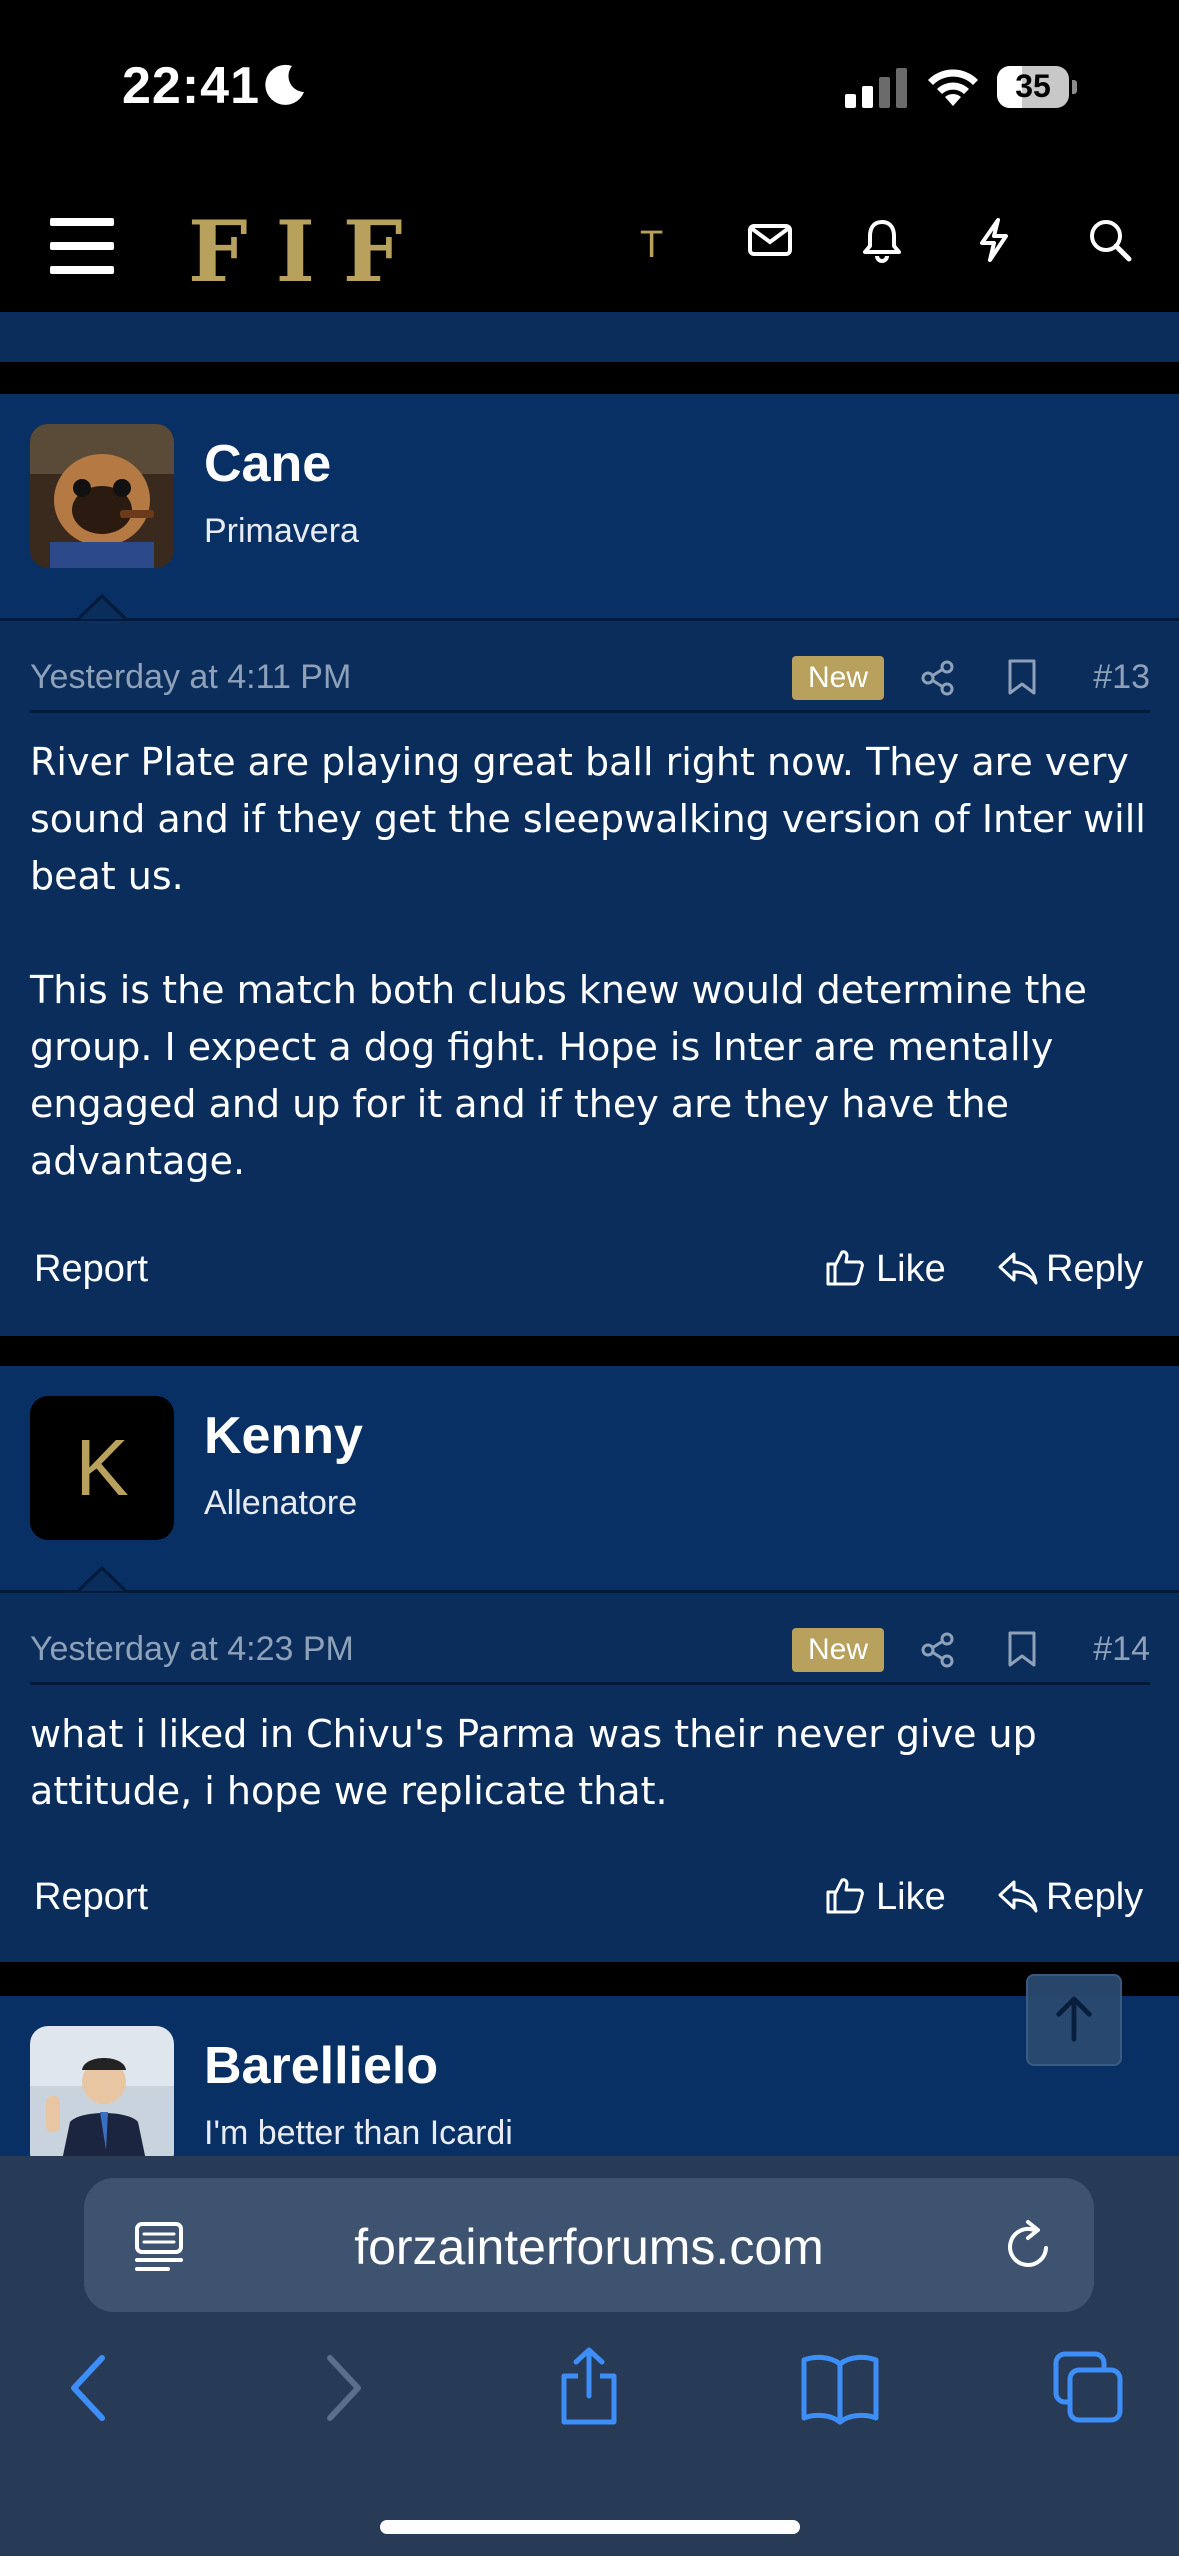 This screenshot has width=1179, height=2556. What do you see at coordinates (1110, 240) in the screenshot?
I see `search-icon` at bounding box center [1110, 240].